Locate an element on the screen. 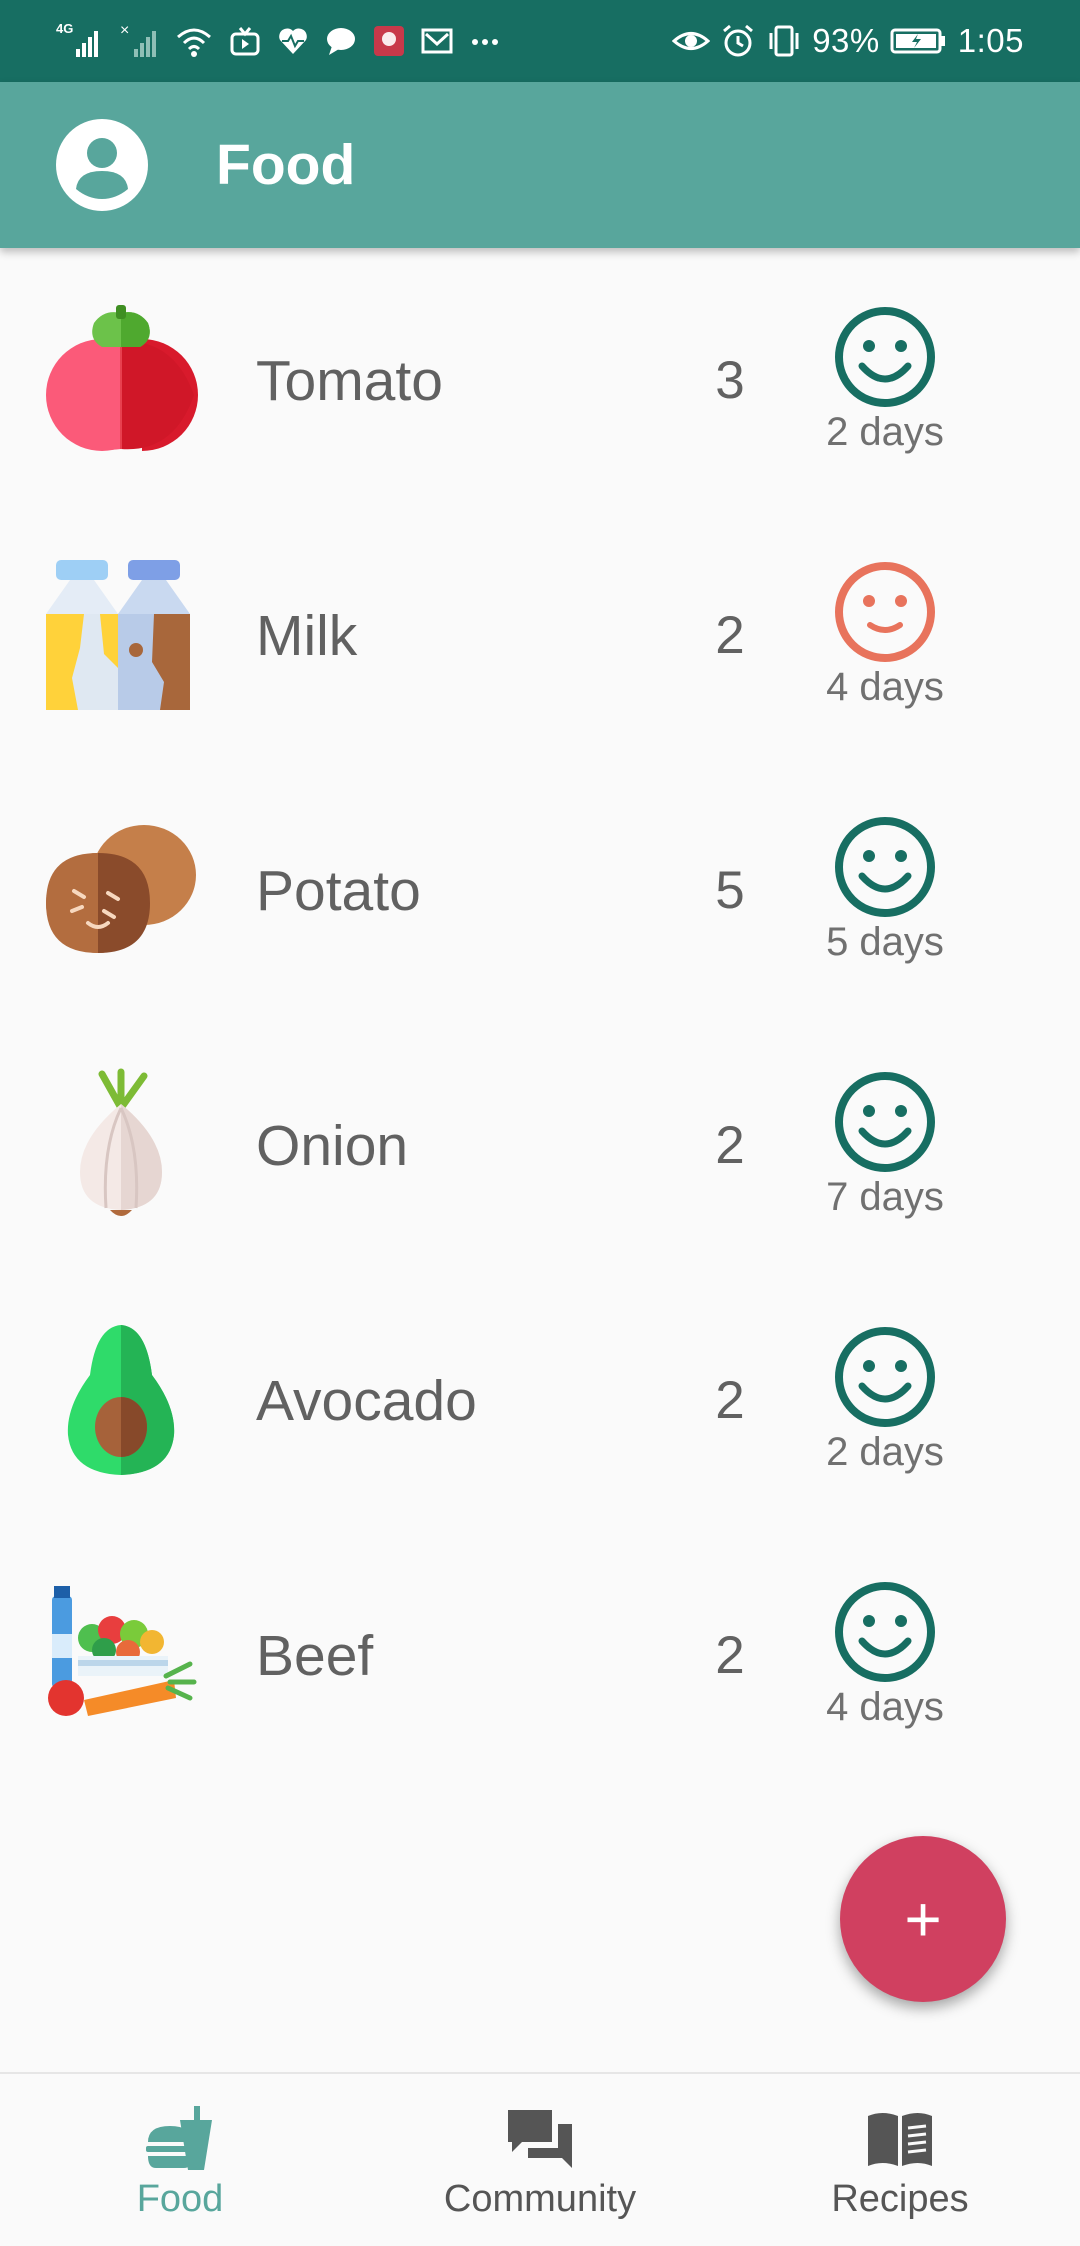 This screenshot has width=1080, height=2246. avocado-icon is located at coordinates (121, 1400).